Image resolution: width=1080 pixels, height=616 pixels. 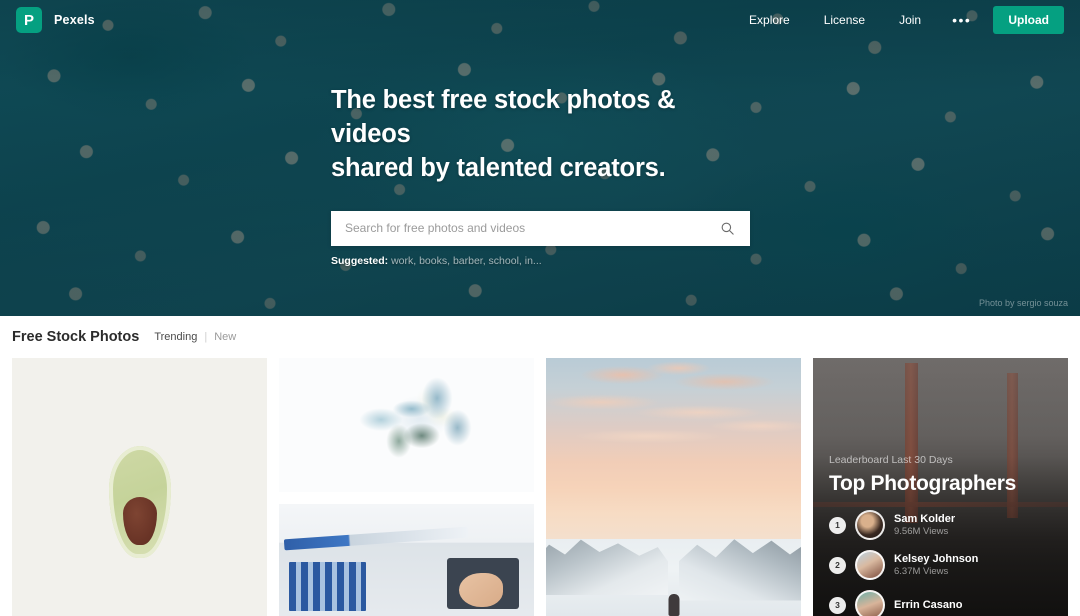 I want to click on leaderboard-kicker: Leaderboard Last 30 Days, so click(x=891, y=460).